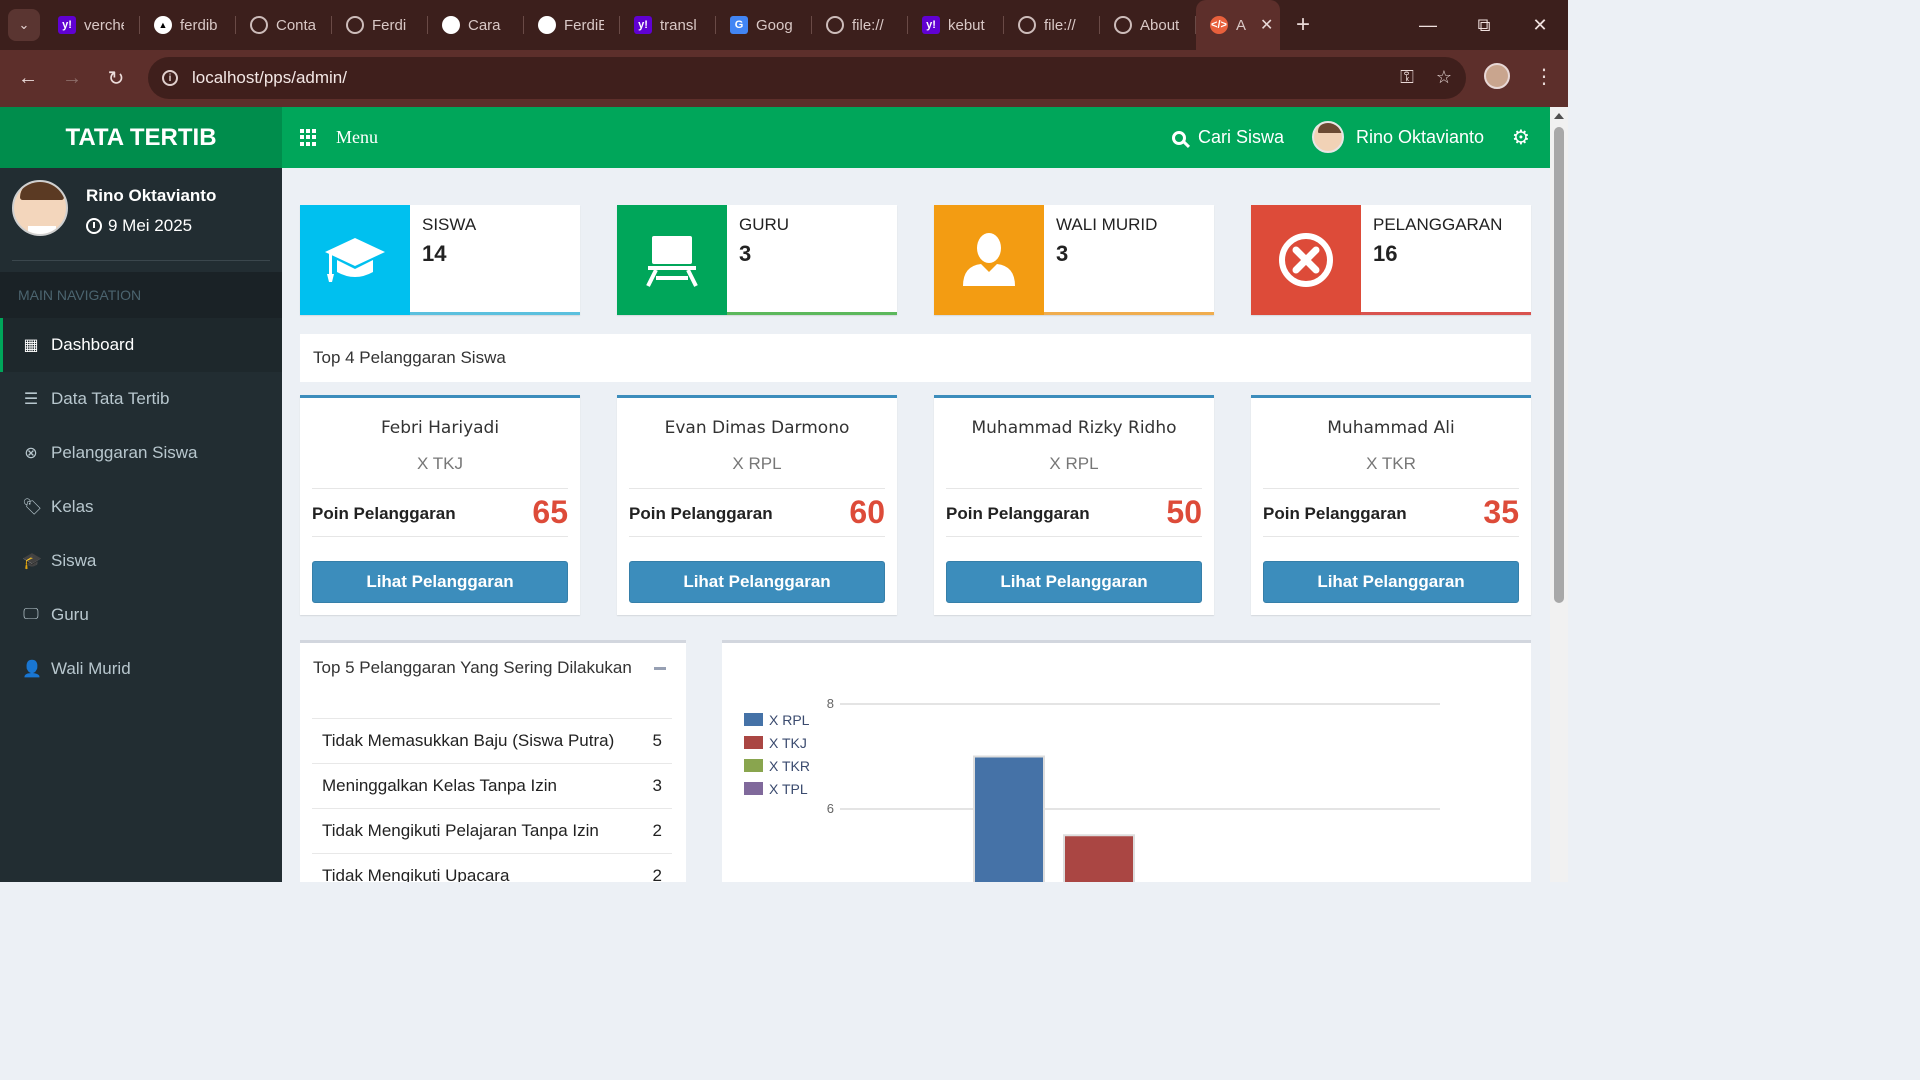  Describe the element at coordinates (170, 78) in the screenshot. I see `site-info-icon: i` at that location.